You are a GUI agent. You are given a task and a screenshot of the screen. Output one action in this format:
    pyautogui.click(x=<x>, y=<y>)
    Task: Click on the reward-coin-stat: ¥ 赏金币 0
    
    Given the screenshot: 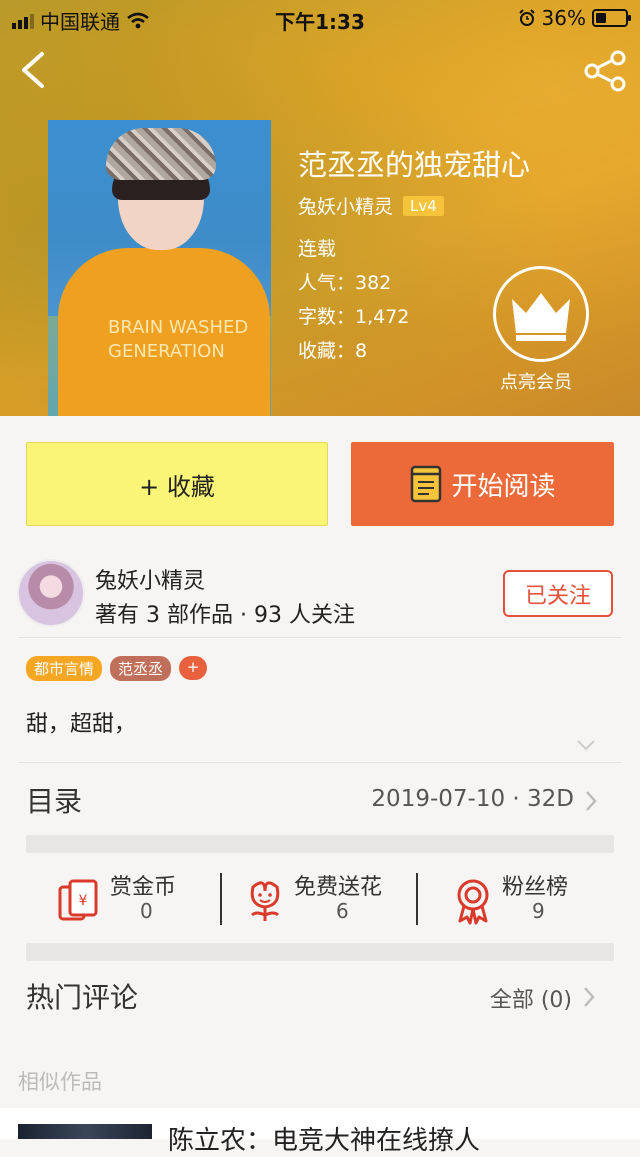 What is the action you would take?
    pyautogui.click(x=124, y=898)
    